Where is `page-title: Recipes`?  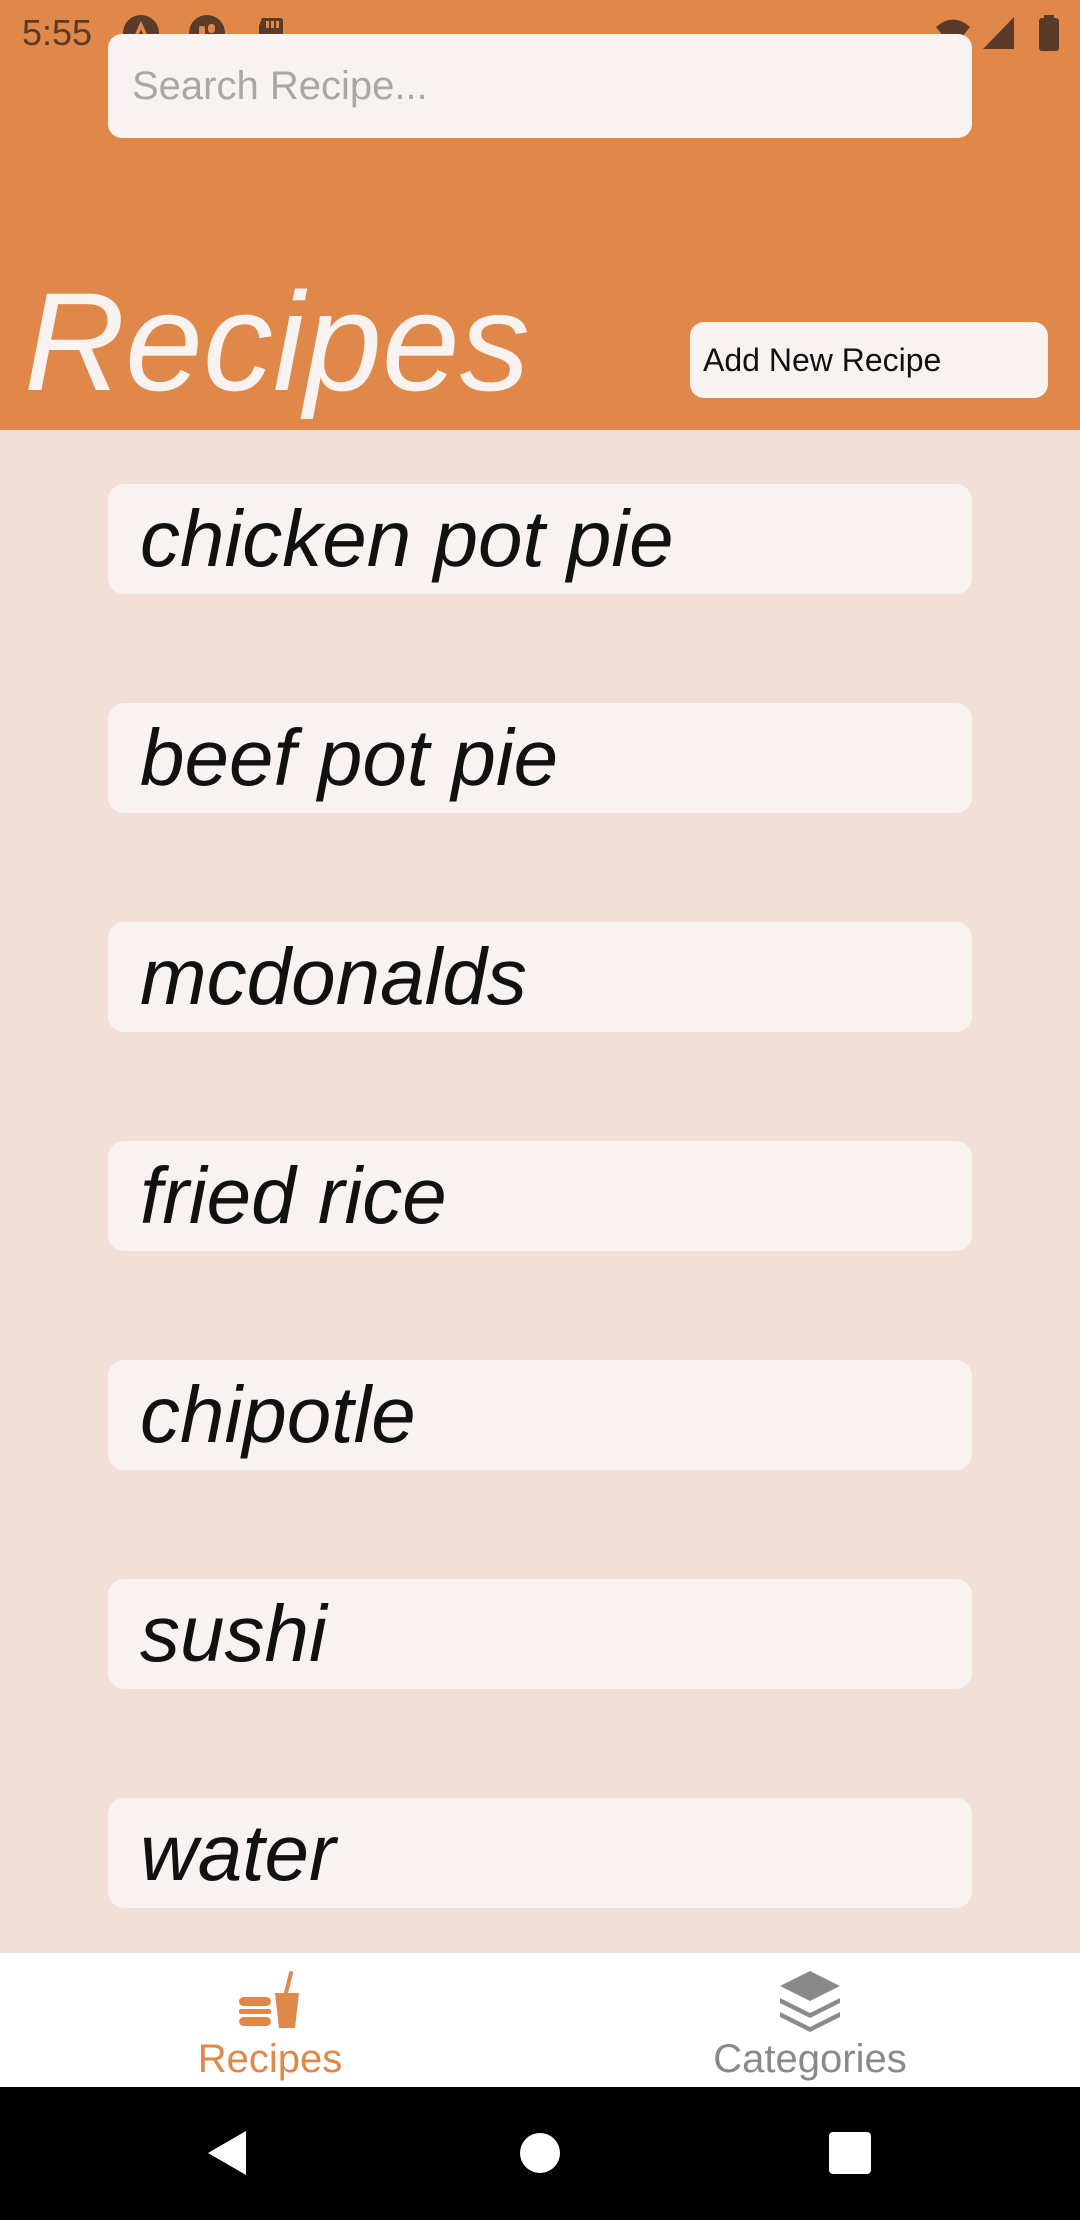 page-title: Recipes is located at coordinates (277, 341).